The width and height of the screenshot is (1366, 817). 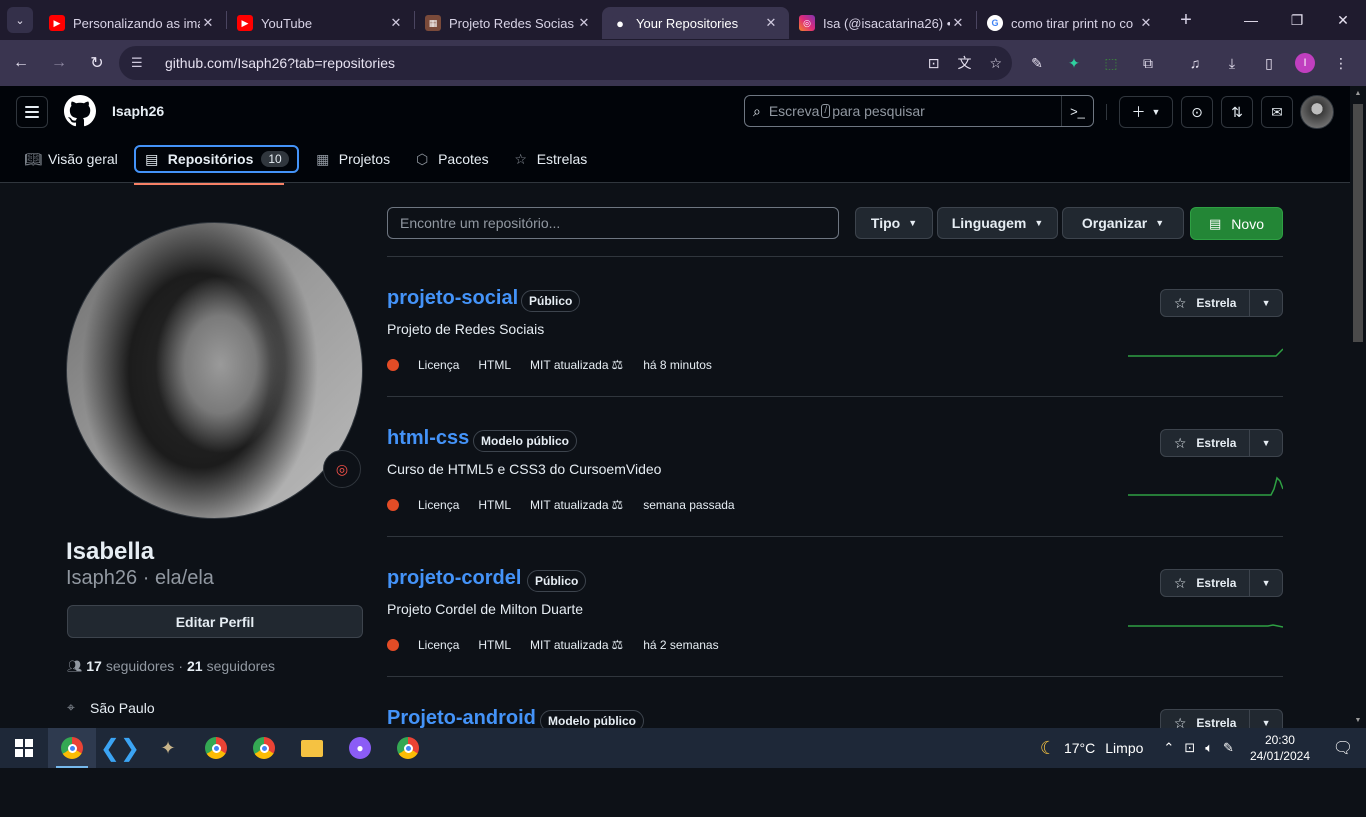 What do you see at coordinates (1146, 112) in the screenshot?
I see `create-new-button: ＋ ▼` at bounding box center [1146, 112].